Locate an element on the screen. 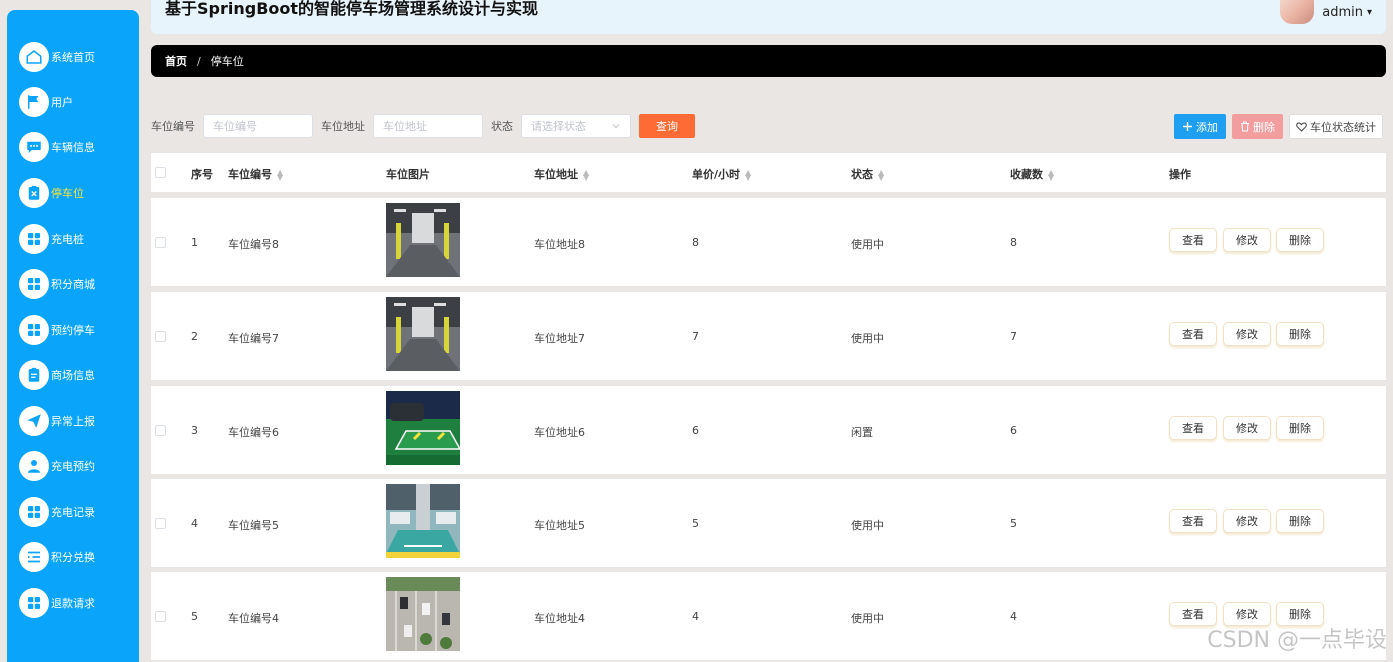  row-address: 车位地址8 is located at coordinates (559, 244).